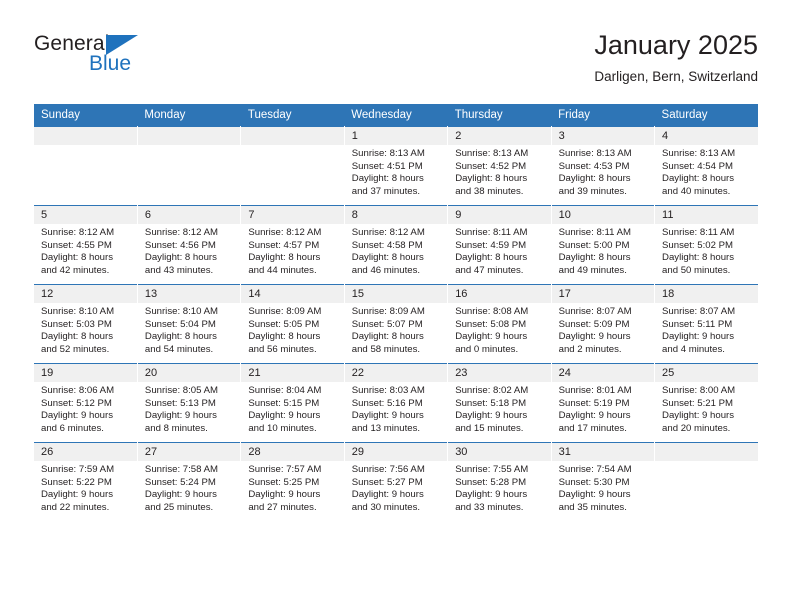 The image size is (792, 612). What do you see at coordinates (285, 469) in the screenshot?
I see `sunrise-text: Sunrise: 7:57 AM` at bounding box center [285, 469].